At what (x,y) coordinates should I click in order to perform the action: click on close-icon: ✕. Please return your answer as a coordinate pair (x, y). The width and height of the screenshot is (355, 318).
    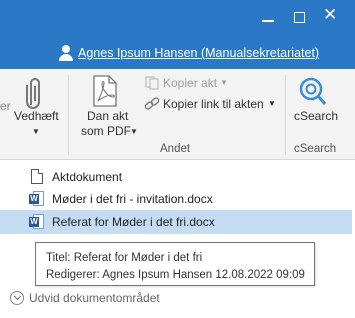
    Looking at the image, I should click on (330, 14).